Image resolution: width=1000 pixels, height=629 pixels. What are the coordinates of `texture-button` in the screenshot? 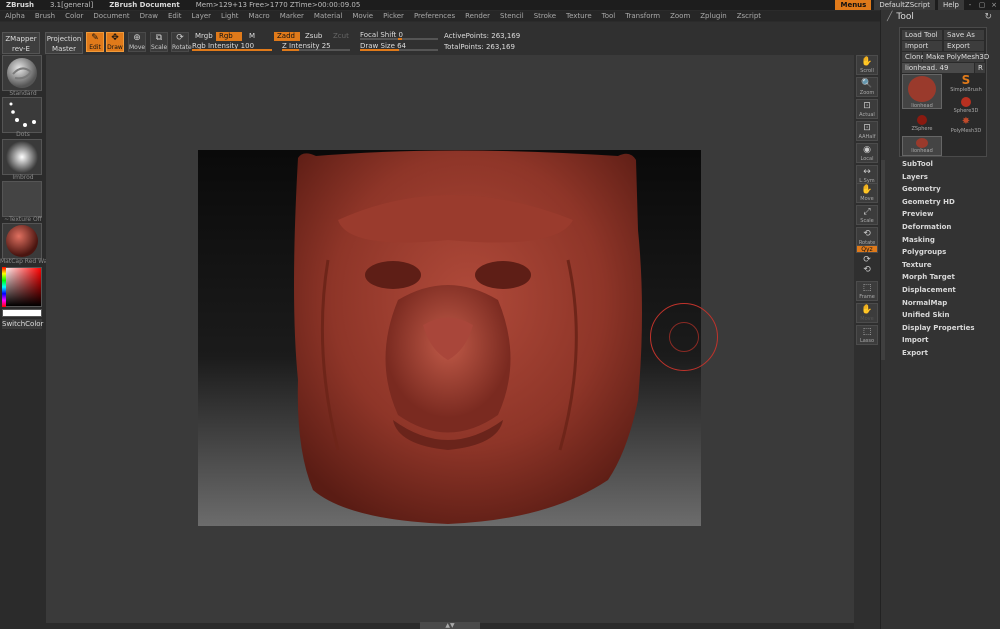 It's located at (22, 199).